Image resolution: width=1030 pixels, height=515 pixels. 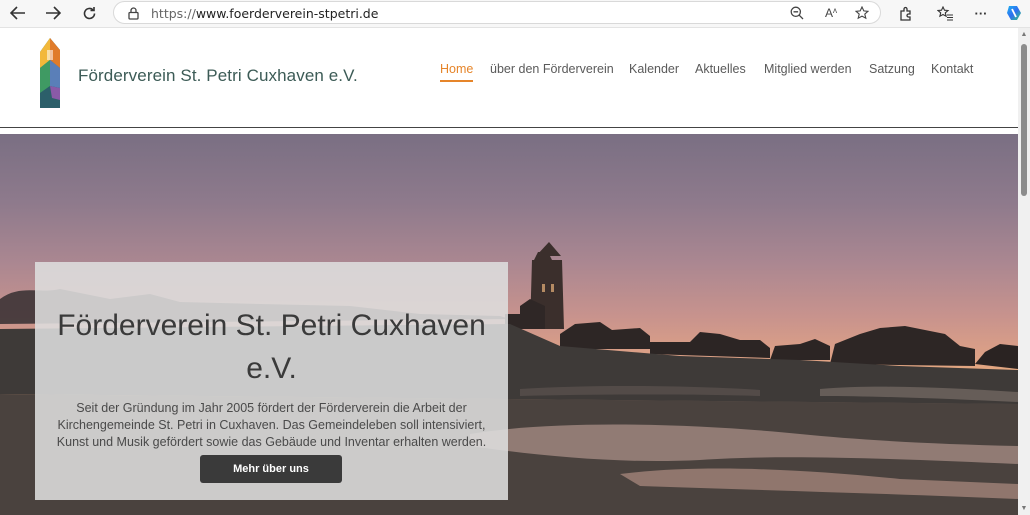 What do you see at coordinates (271, 469) in the screenshot?
I see `more-about-us-button: Mehr über uns` at bounding box center [271, 469].